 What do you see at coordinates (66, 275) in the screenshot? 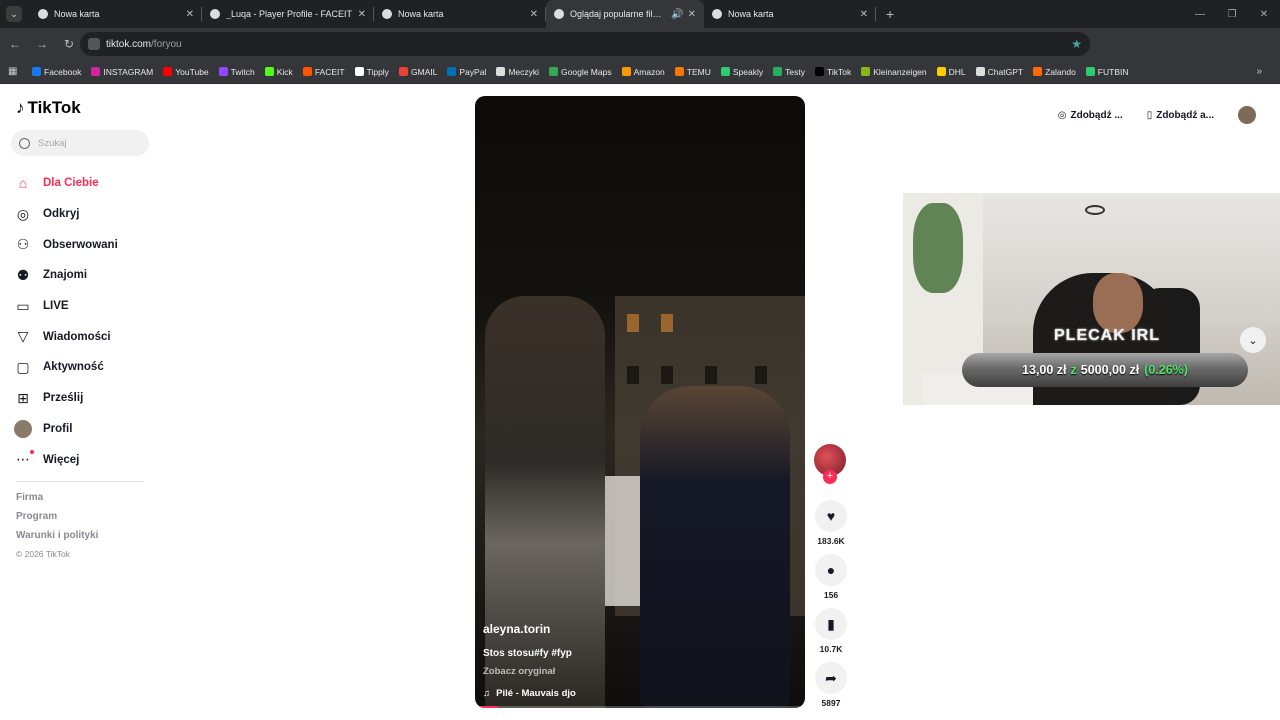
I see `sidebar-item: ⚉ Znajomi` at bounding box center [66, 275].